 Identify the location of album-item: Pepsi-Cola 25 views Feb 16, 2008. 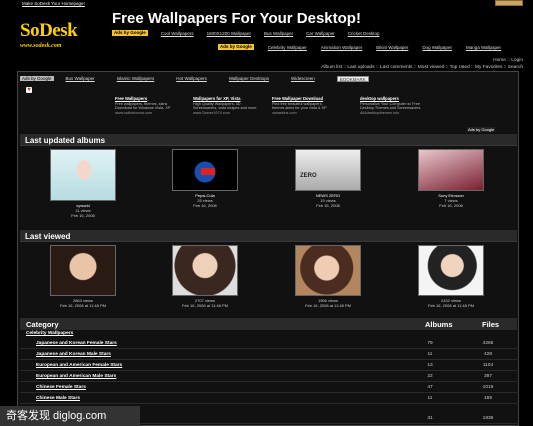
(205, 178).